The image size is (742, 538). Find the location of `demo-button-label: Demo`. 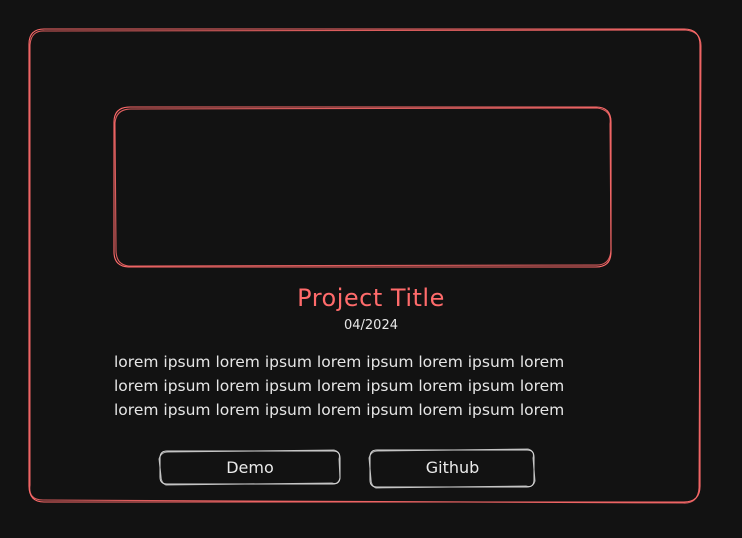

demo-button-label: Demo is located at coordinates (250, 467).